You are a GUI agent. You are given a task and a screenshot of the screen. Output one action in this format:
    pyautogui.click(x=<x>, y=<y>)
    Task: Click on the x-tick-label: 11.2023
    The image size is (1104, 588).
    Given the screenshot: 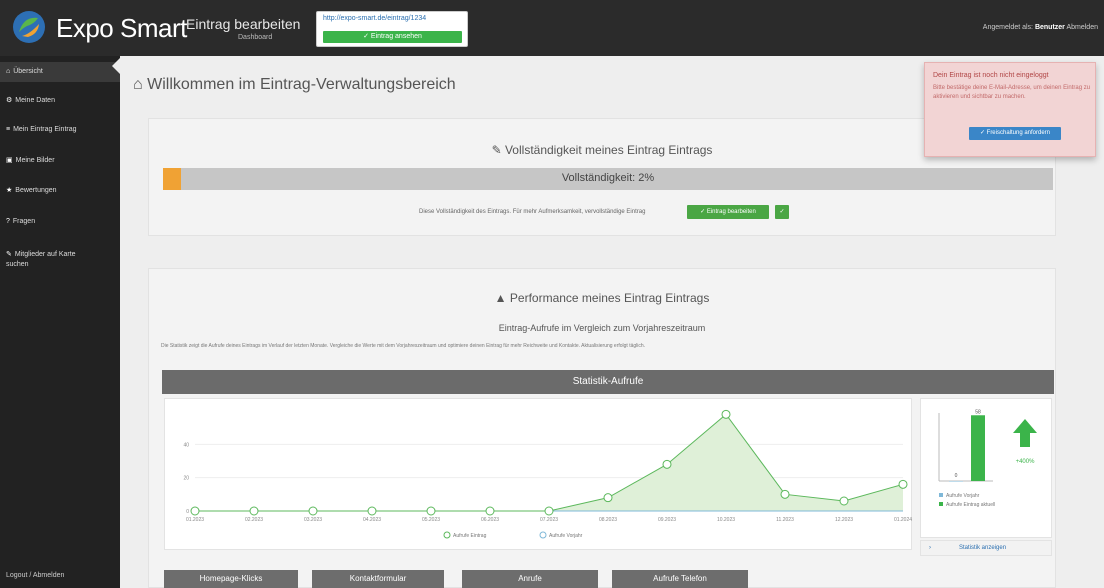 What is the action you would take?
    pyautogui.click(x=785, y=520)
    